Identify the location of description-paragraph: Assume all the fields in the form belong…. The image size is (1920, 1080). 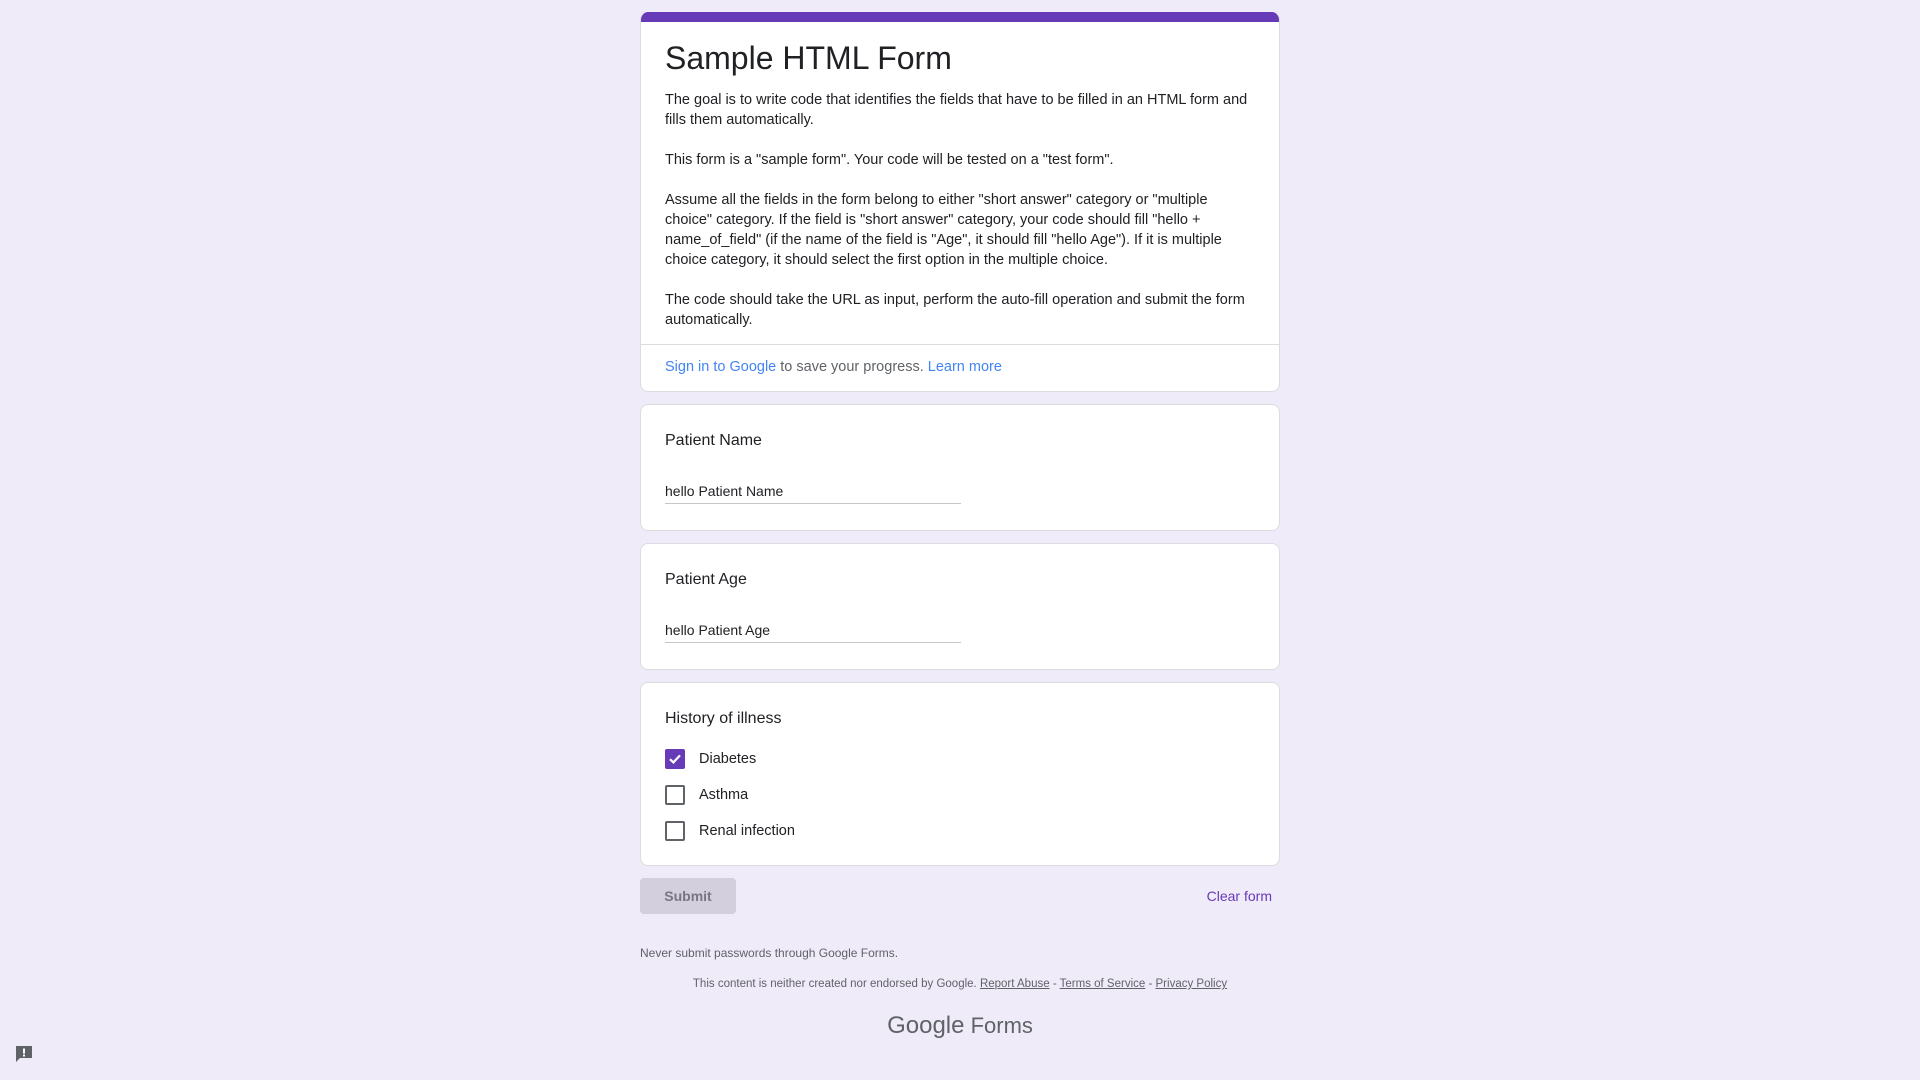
(943, 230).